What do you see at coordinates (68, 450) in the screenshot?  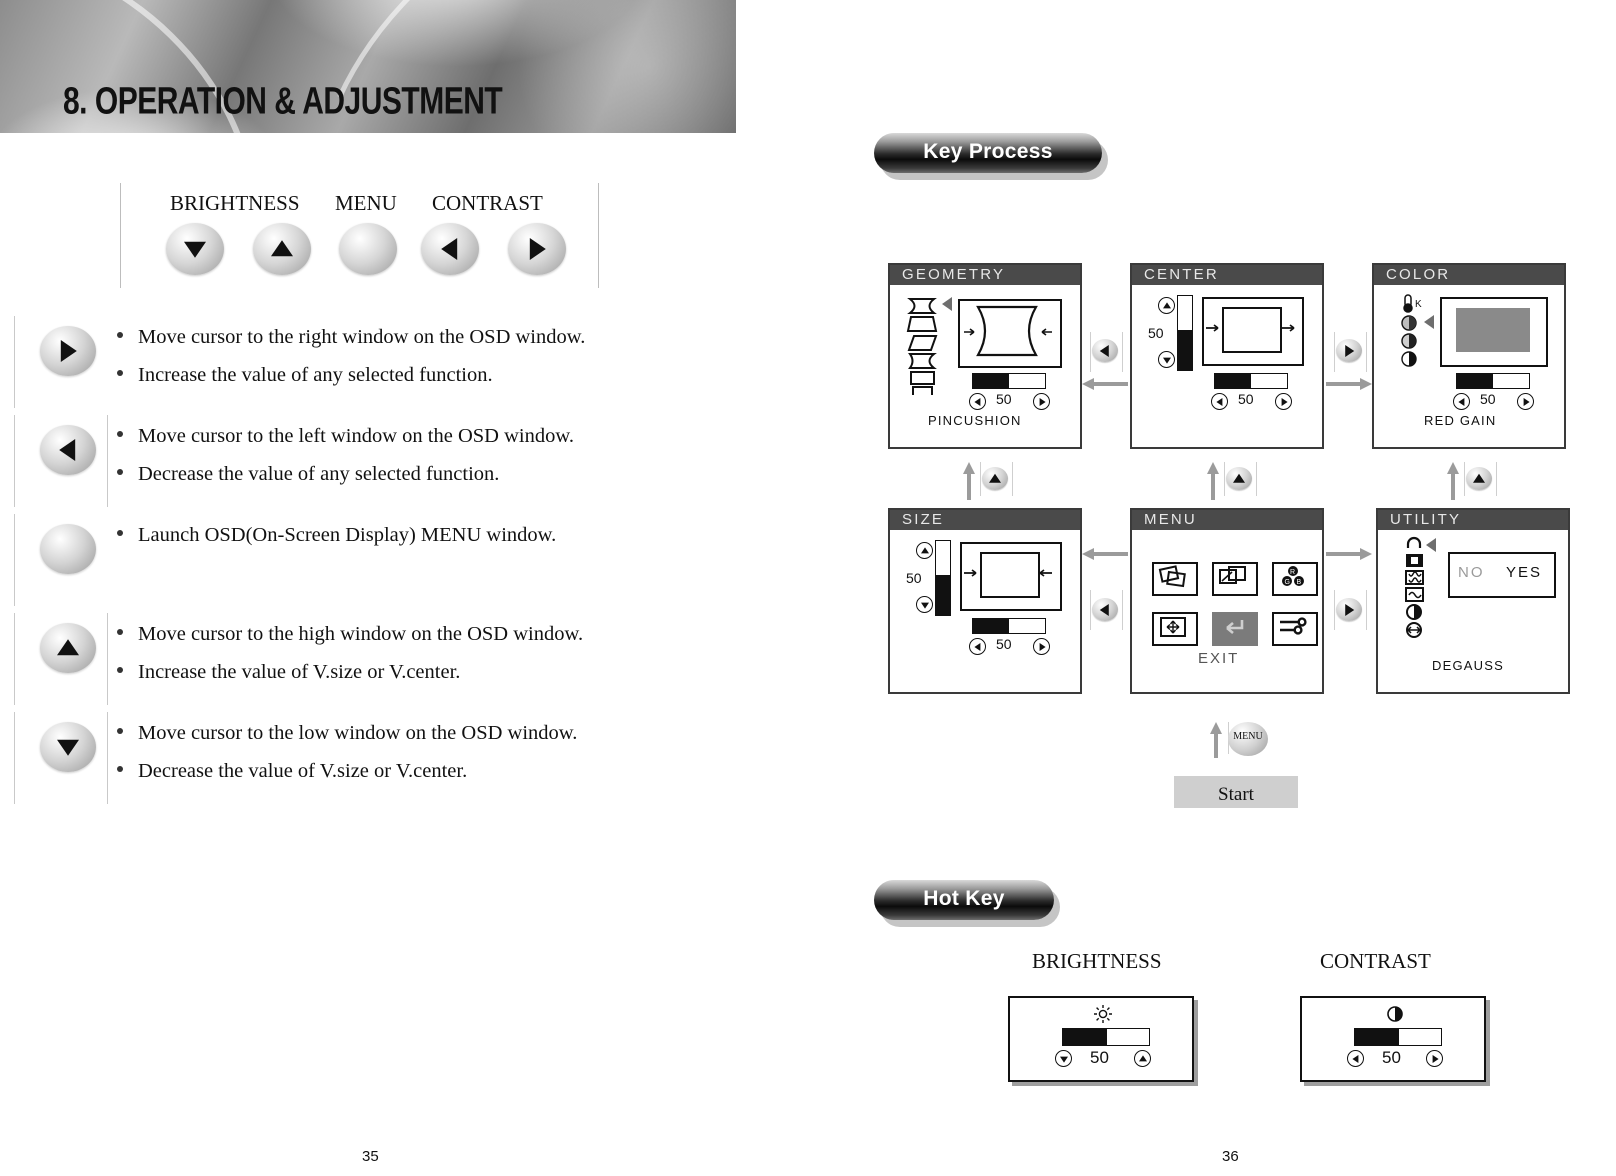 I see `icon-left-arrow-button` at bounding box center [68, 450].